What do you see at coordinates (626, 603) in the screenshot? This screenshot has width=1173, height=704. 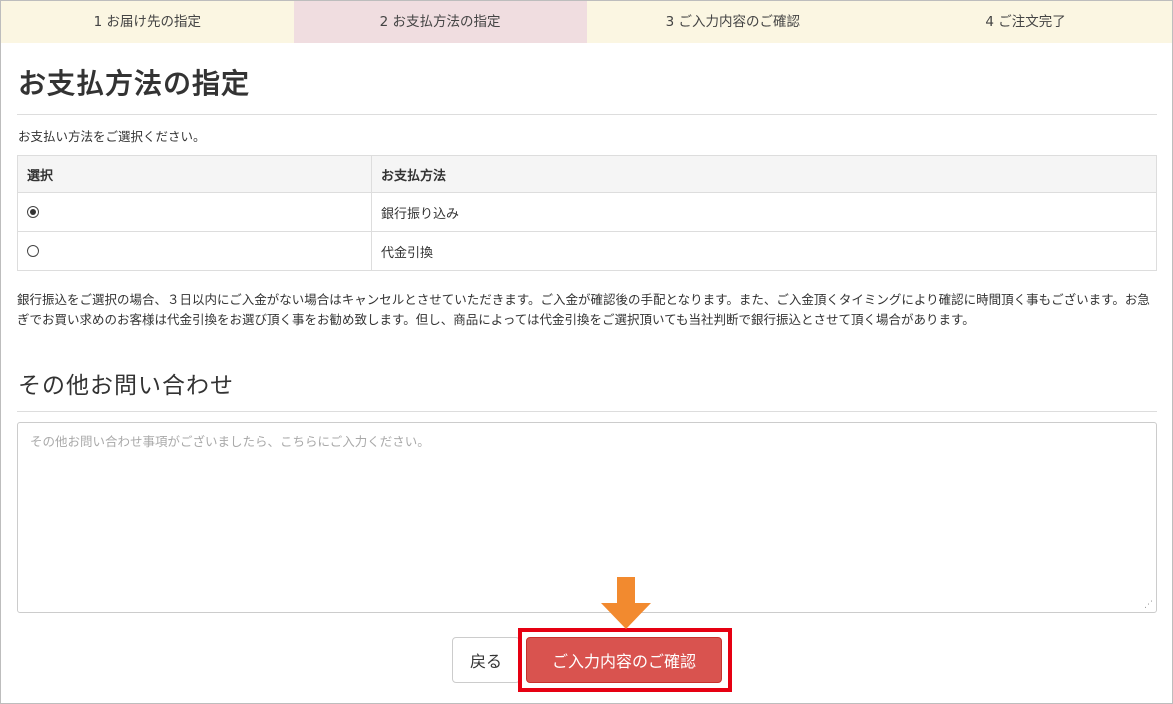 I see `down-arrow-icon` at bounding box center [626, 603].